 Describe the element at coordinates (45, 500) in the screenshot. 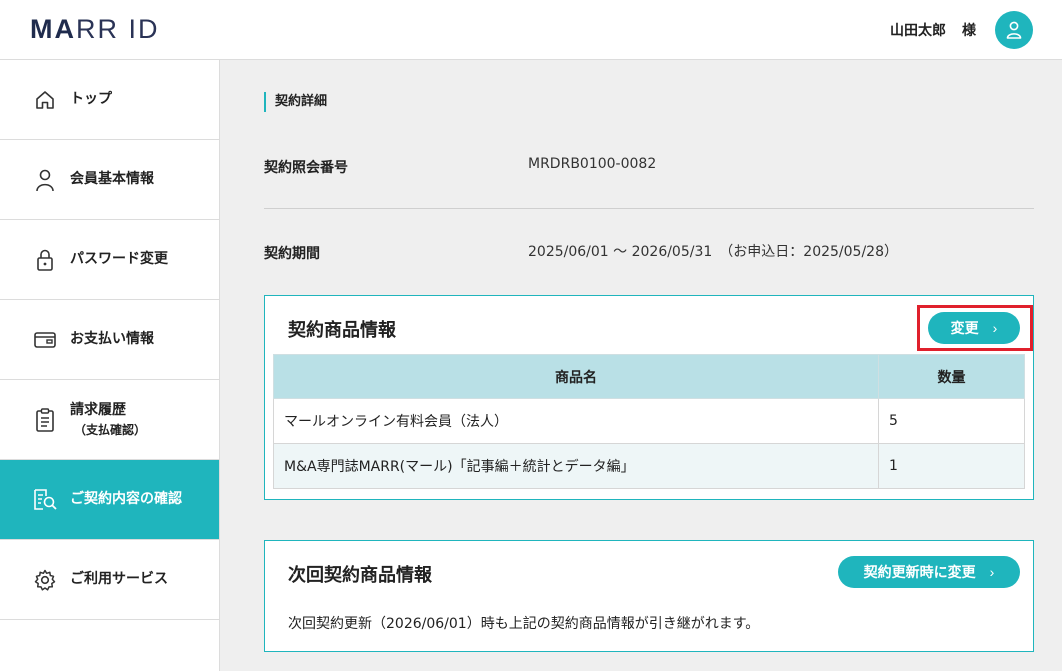

I see `document-search-icon` at that location.